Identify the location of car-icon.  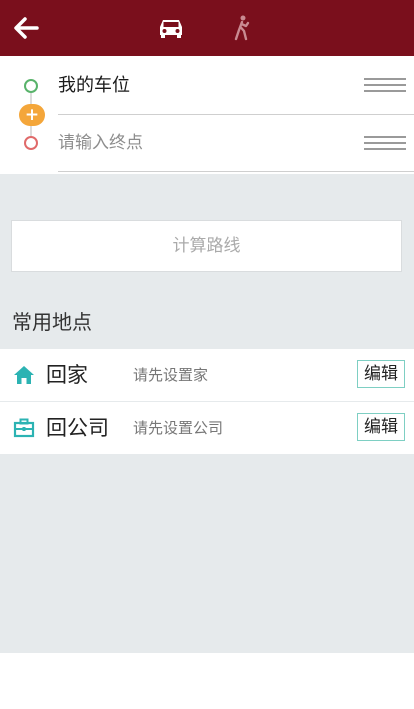
(171, 29).